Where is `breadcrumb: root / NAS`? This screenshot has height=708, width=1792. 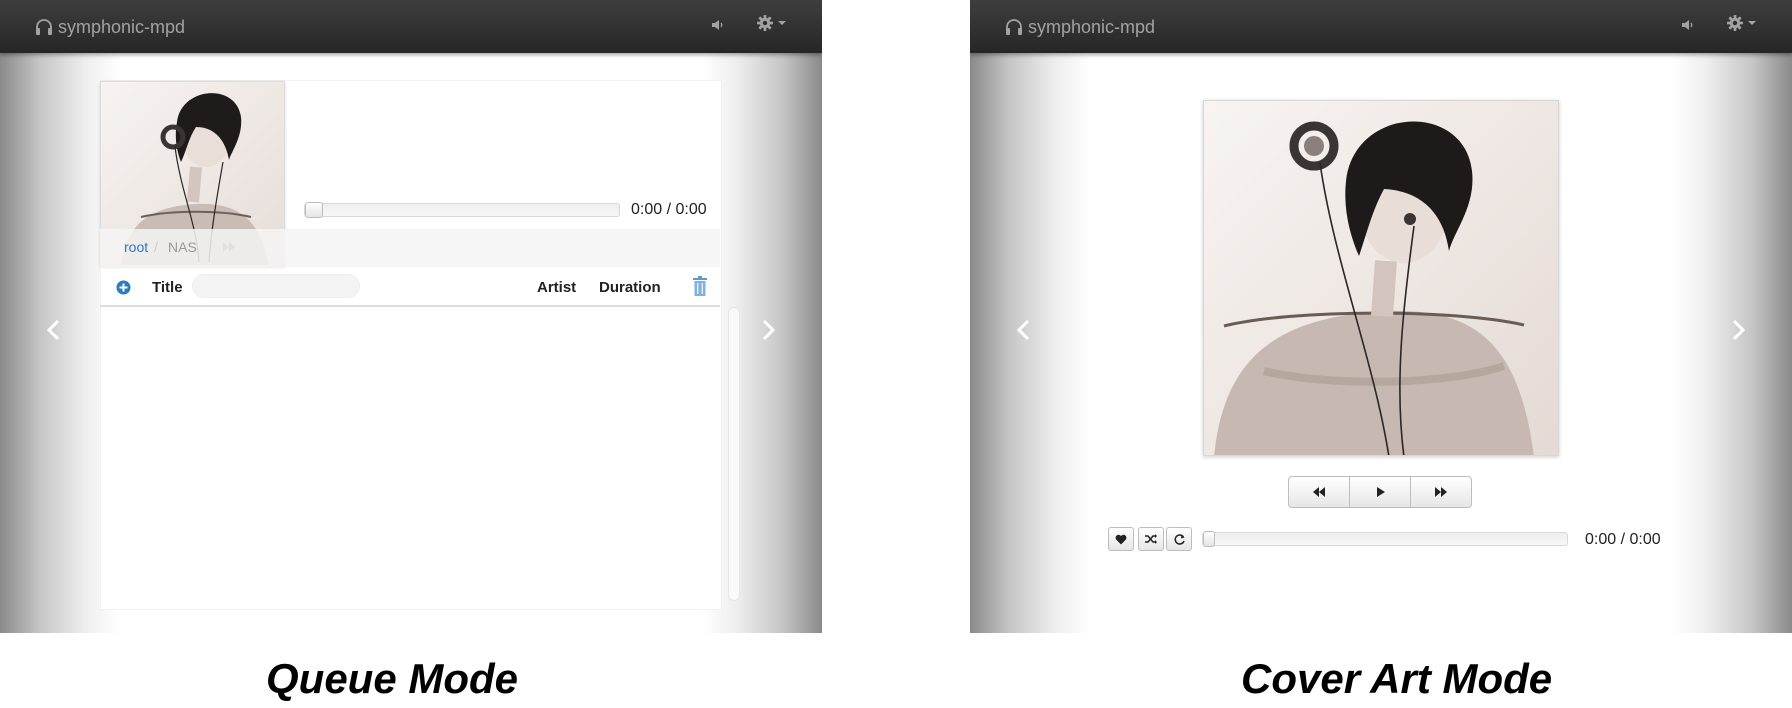 breadcrumb: root / NAS is located at coordinates (410, 248).